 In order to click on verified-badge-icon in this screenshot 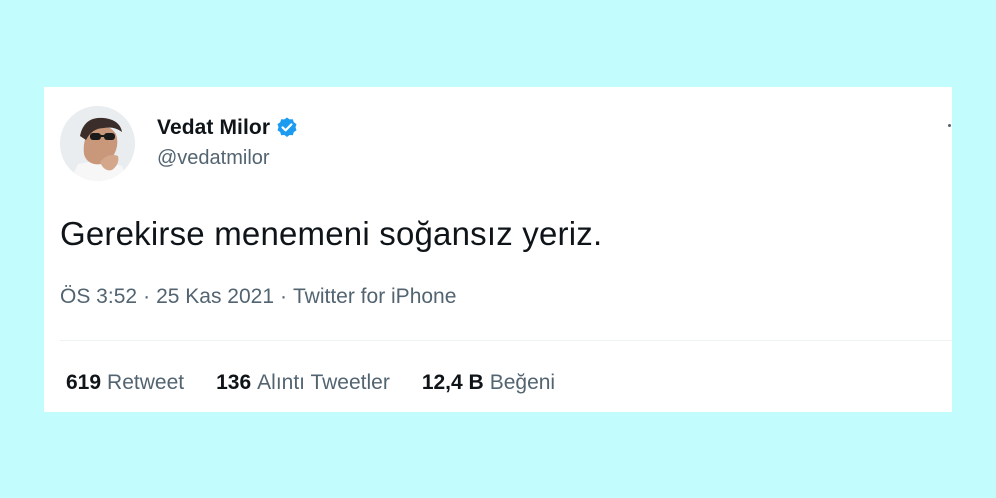, I will do `click(287, 128)`.